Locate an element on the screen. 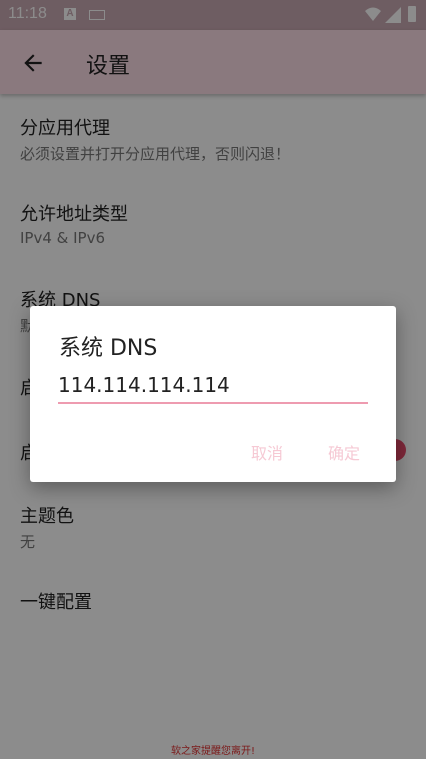 The image size is (426, 759). cancel-button: 取消 is located at coordinates (267, 452).